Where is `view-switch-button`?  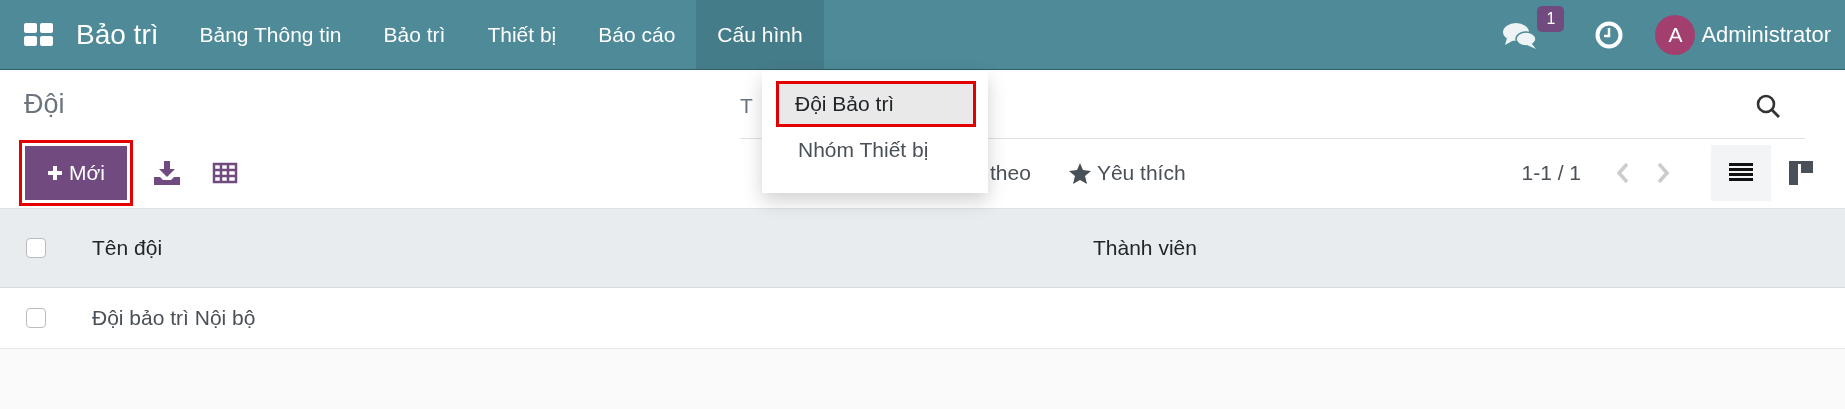
view-switch-button is located at coordinates (1741, 173).